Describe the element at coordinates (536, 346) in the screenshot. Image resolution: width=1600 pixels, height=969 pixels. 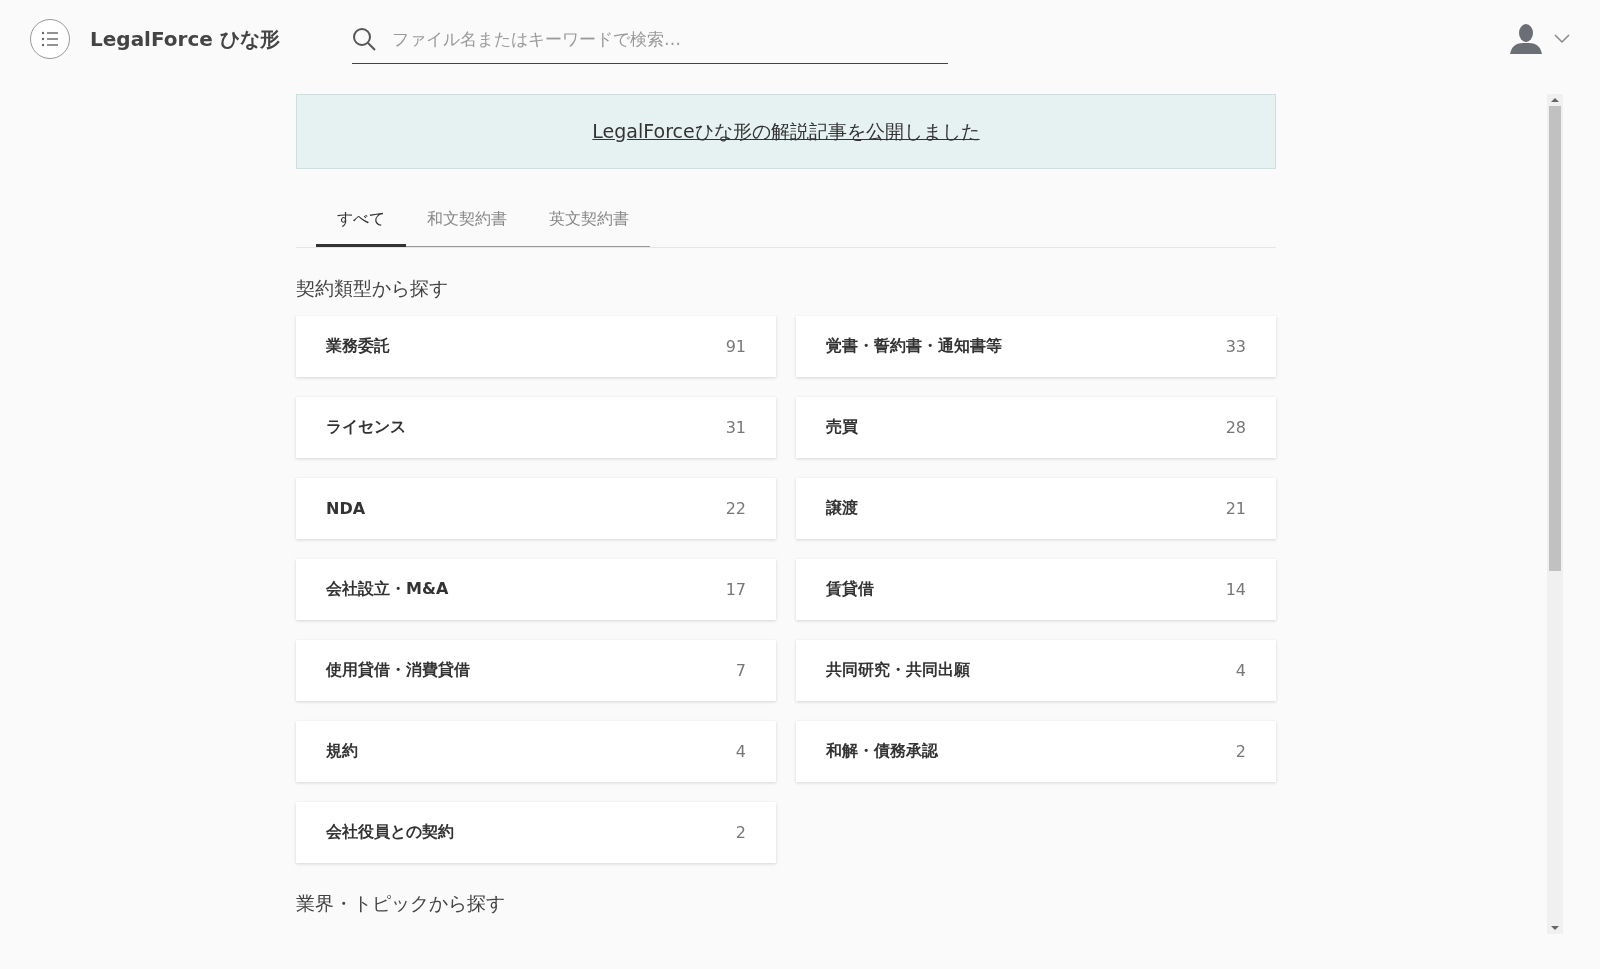
I see `category-card: 業務委託 91` at that location.